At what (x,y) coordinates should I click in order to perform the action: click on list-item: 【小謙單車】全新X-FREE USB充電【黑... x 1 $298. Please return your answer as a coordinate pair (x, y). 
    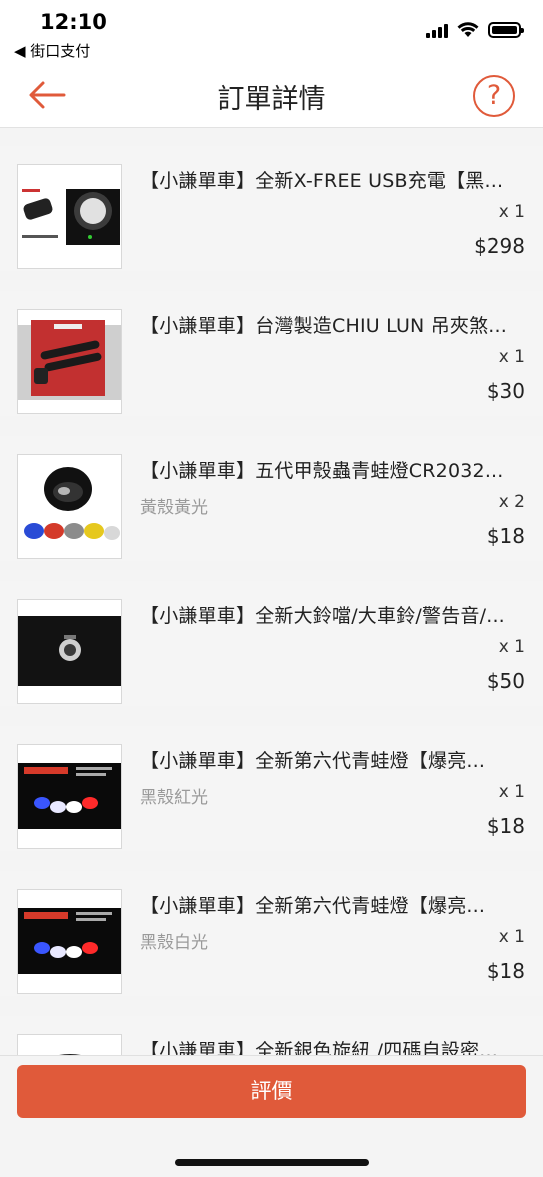
    Looking at the image, I should click on (271, 208).